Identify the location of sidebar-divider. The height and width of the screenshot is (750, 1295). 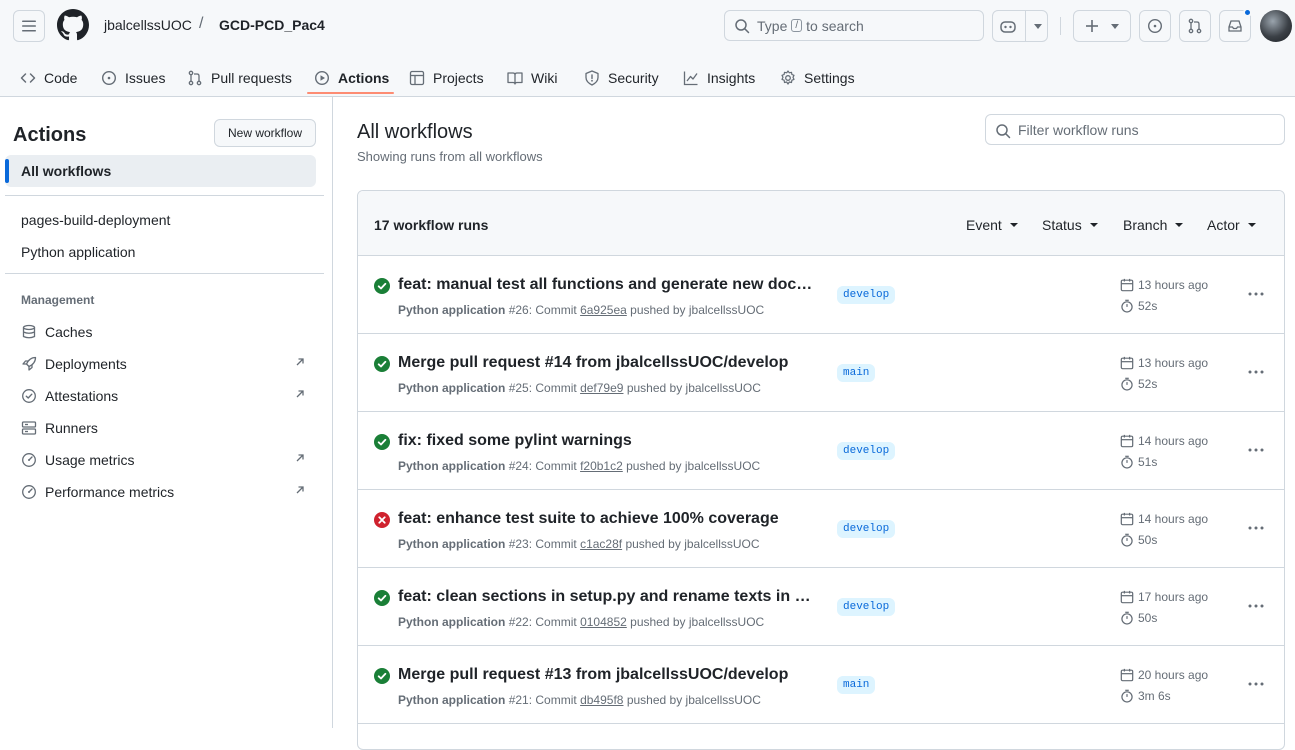
(164, 195).